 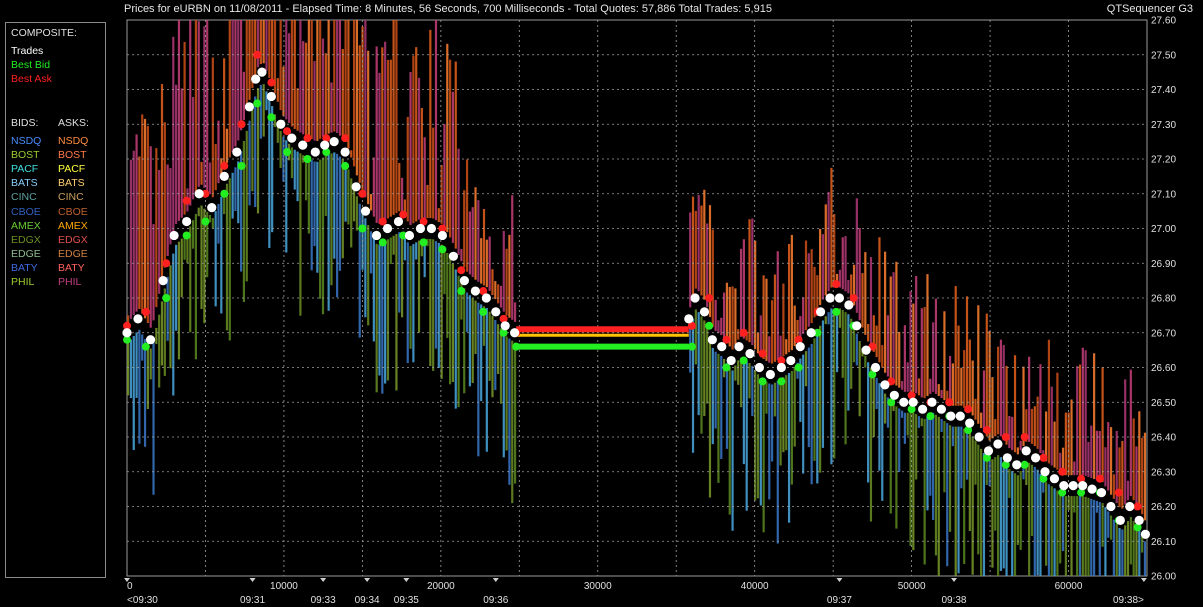 I want to click on time-marker, so click(x=367, y=580).